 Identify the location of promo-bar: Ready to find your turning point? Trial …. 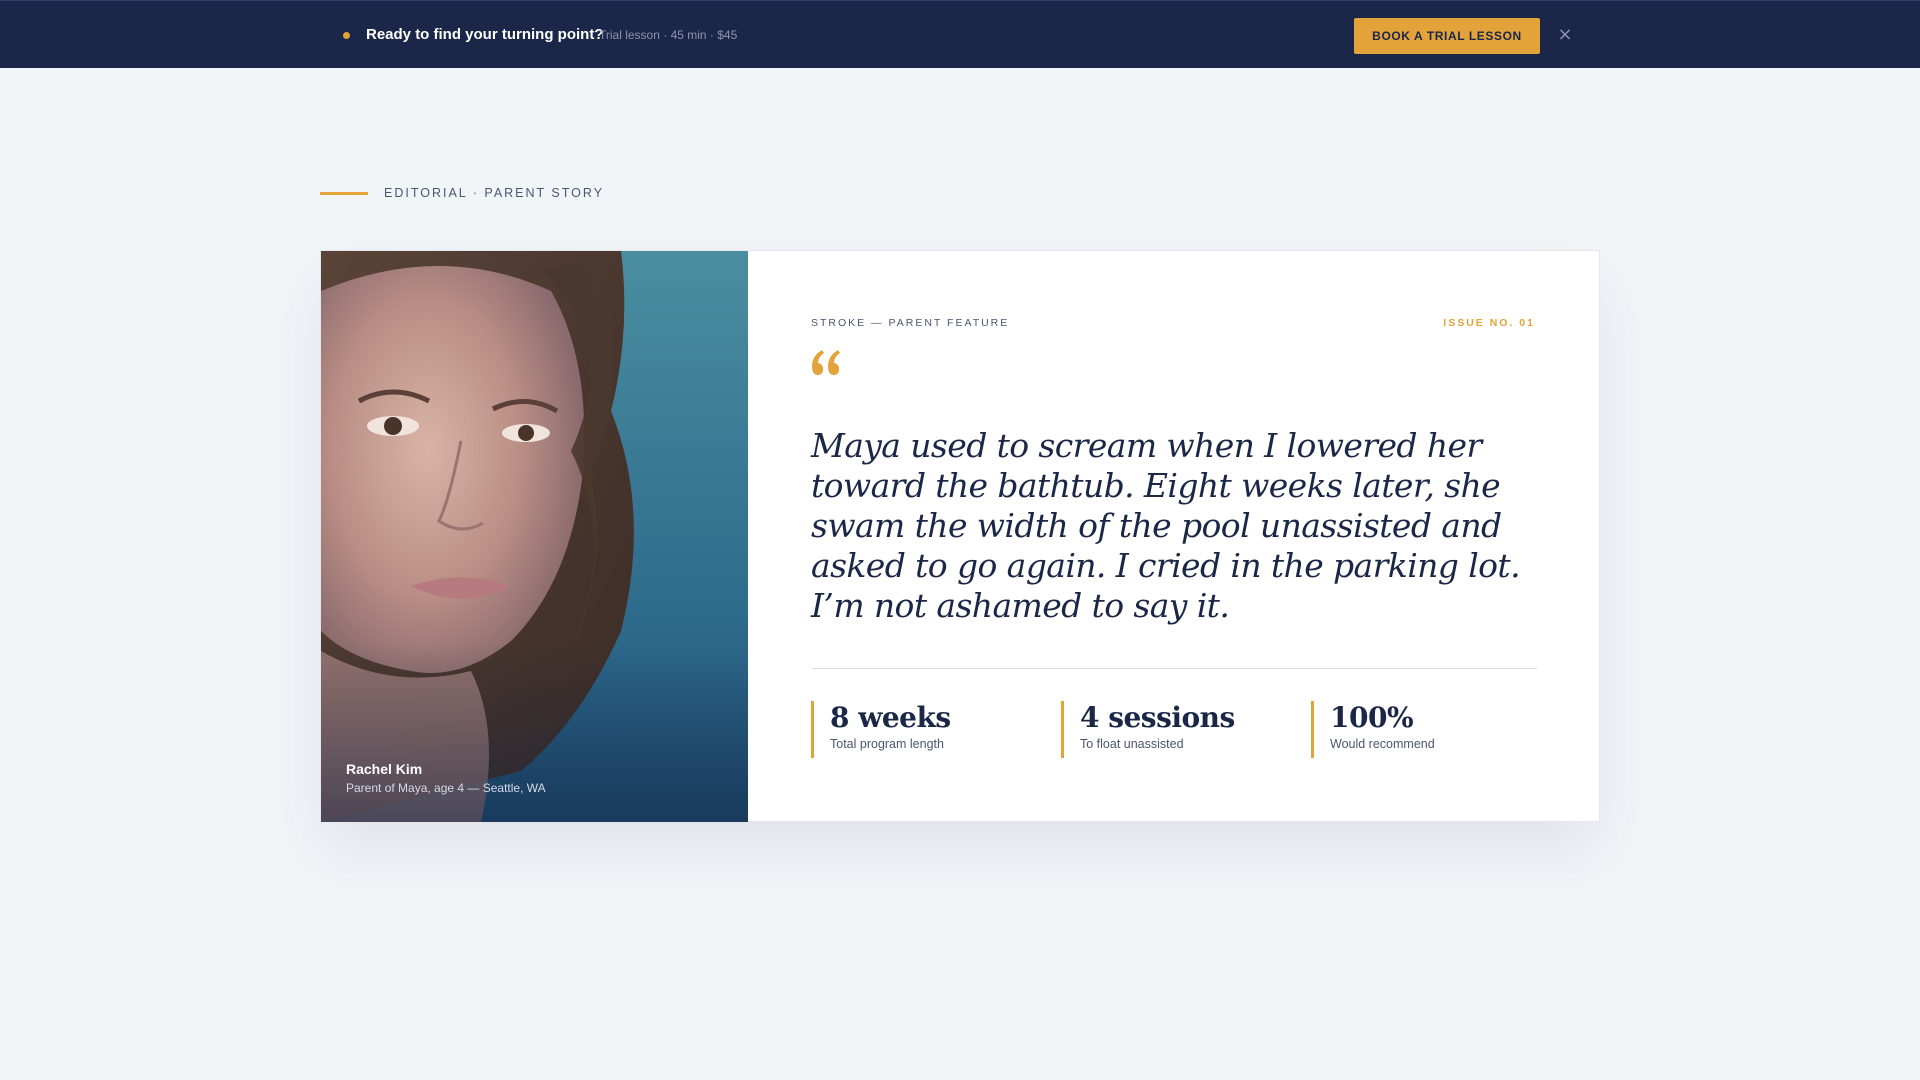
(960, 34).